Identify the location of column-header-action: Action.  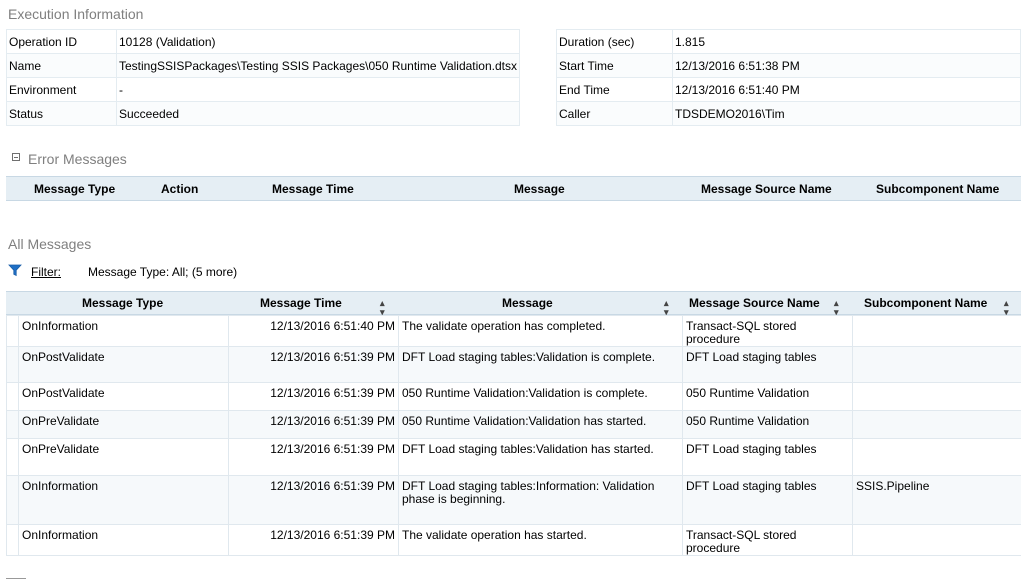
(179, 188).